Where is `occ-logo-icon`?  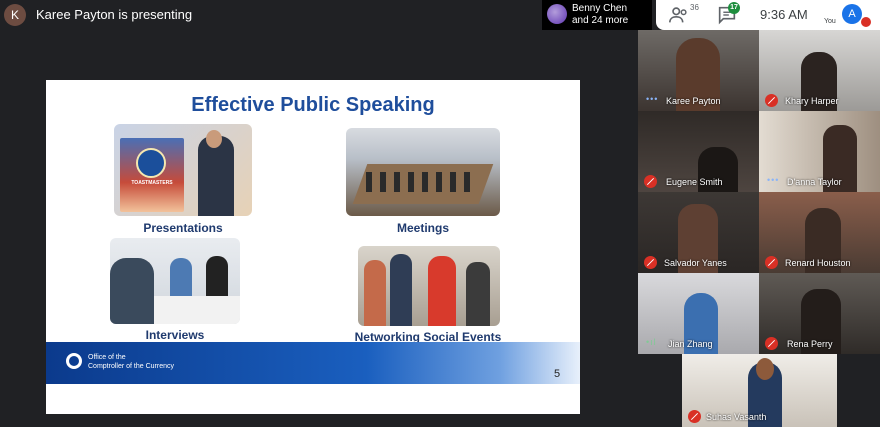 occ-logo-icon is located at coordinates (74, 361).